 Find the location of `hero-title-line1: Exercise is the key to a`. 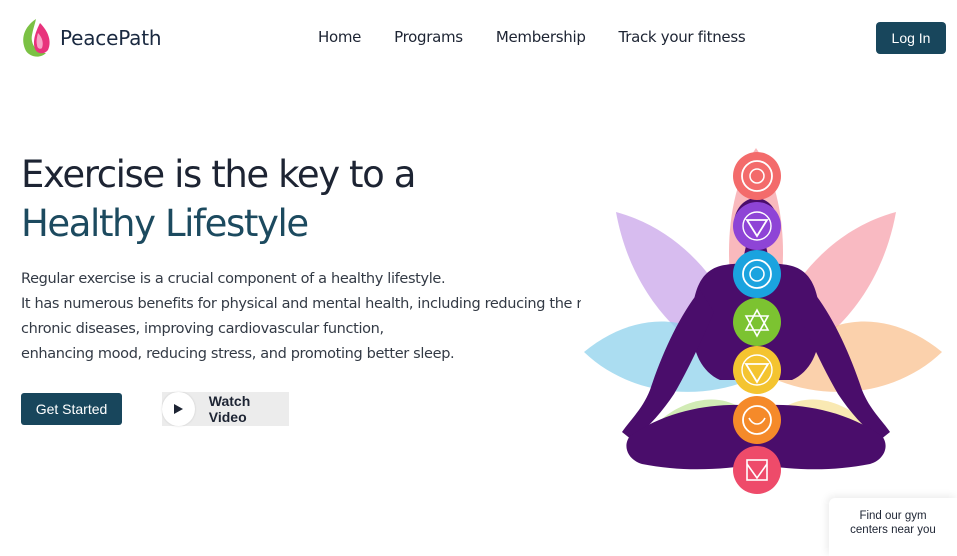

hero-title-line1: Exercise is the key to a is located at coordinates (218, 174).